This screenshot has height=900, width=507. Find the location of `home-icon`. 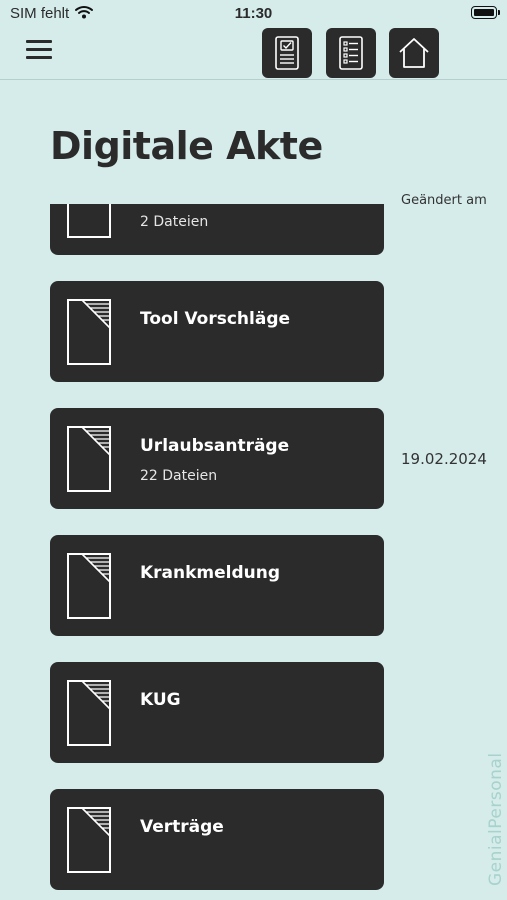

home-icon is located at coordinates (414, 53).